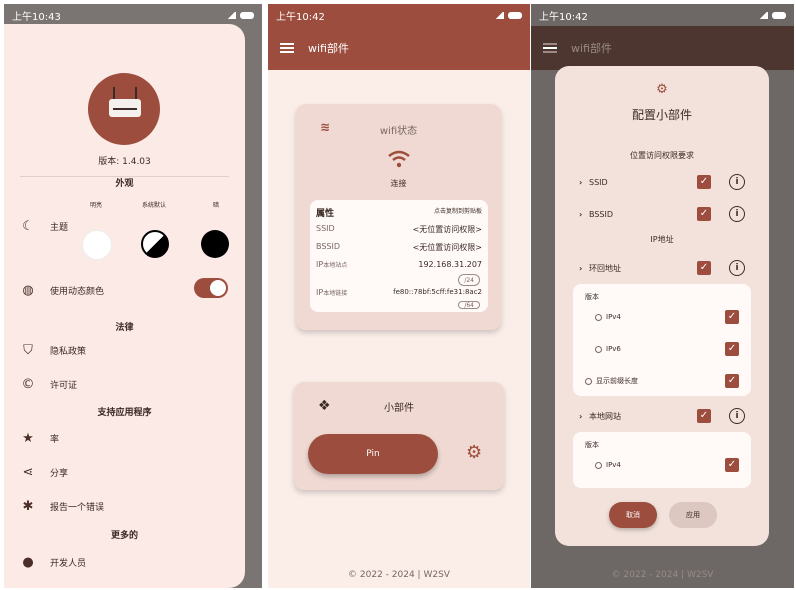  I want to click on location-section-title: 位置访问权限要求, so click(662, 155).